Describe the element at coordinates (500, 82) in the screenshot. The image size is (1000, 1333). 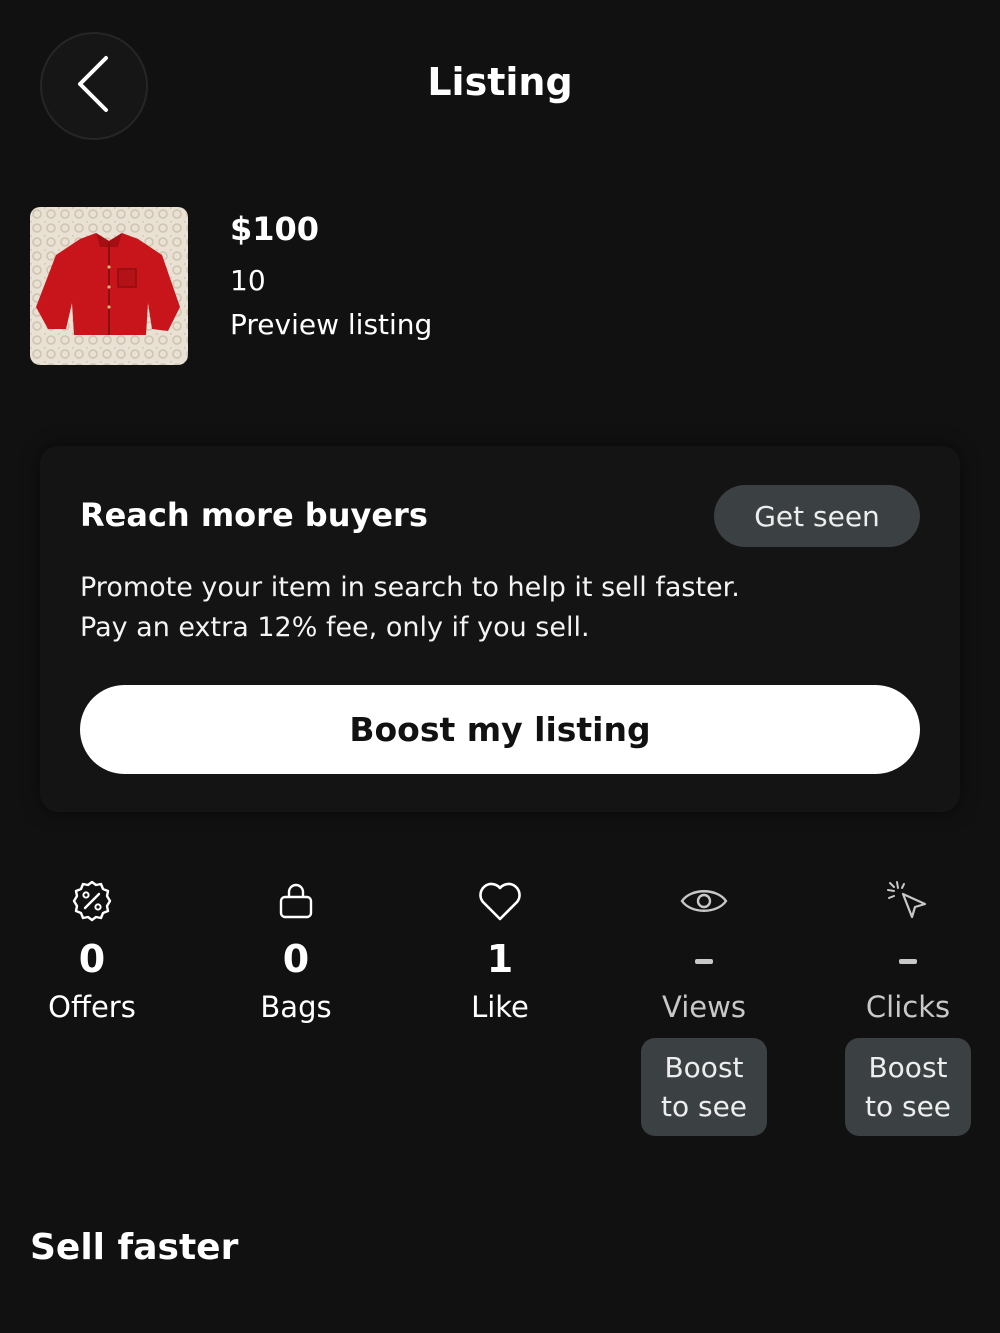
I see `page-title: Listing` at that location.